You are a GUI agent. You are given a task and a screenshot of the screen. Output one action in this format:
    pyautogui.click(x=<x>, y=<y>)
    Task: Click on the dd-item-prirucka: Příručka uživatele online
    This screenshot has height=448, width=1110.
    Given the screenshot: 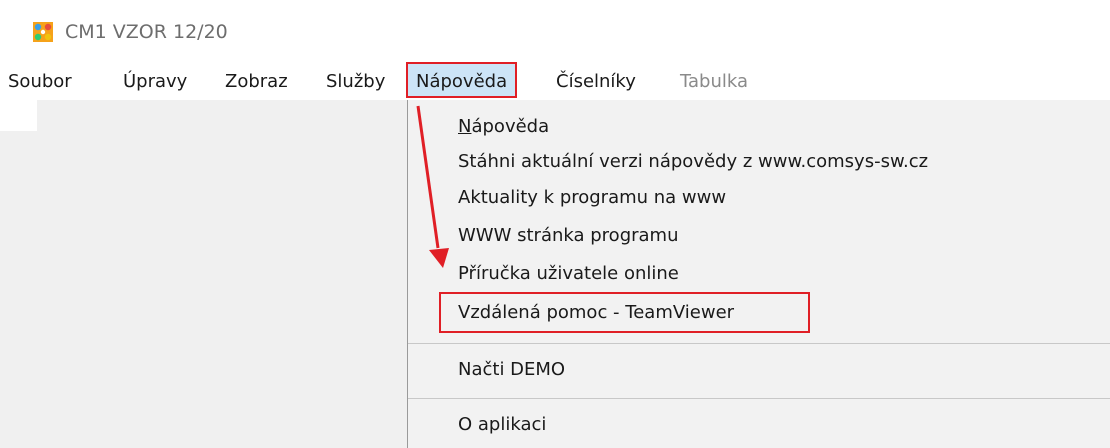 What is the action you would take?
    pyautogui.click(x=568, y=274)
    